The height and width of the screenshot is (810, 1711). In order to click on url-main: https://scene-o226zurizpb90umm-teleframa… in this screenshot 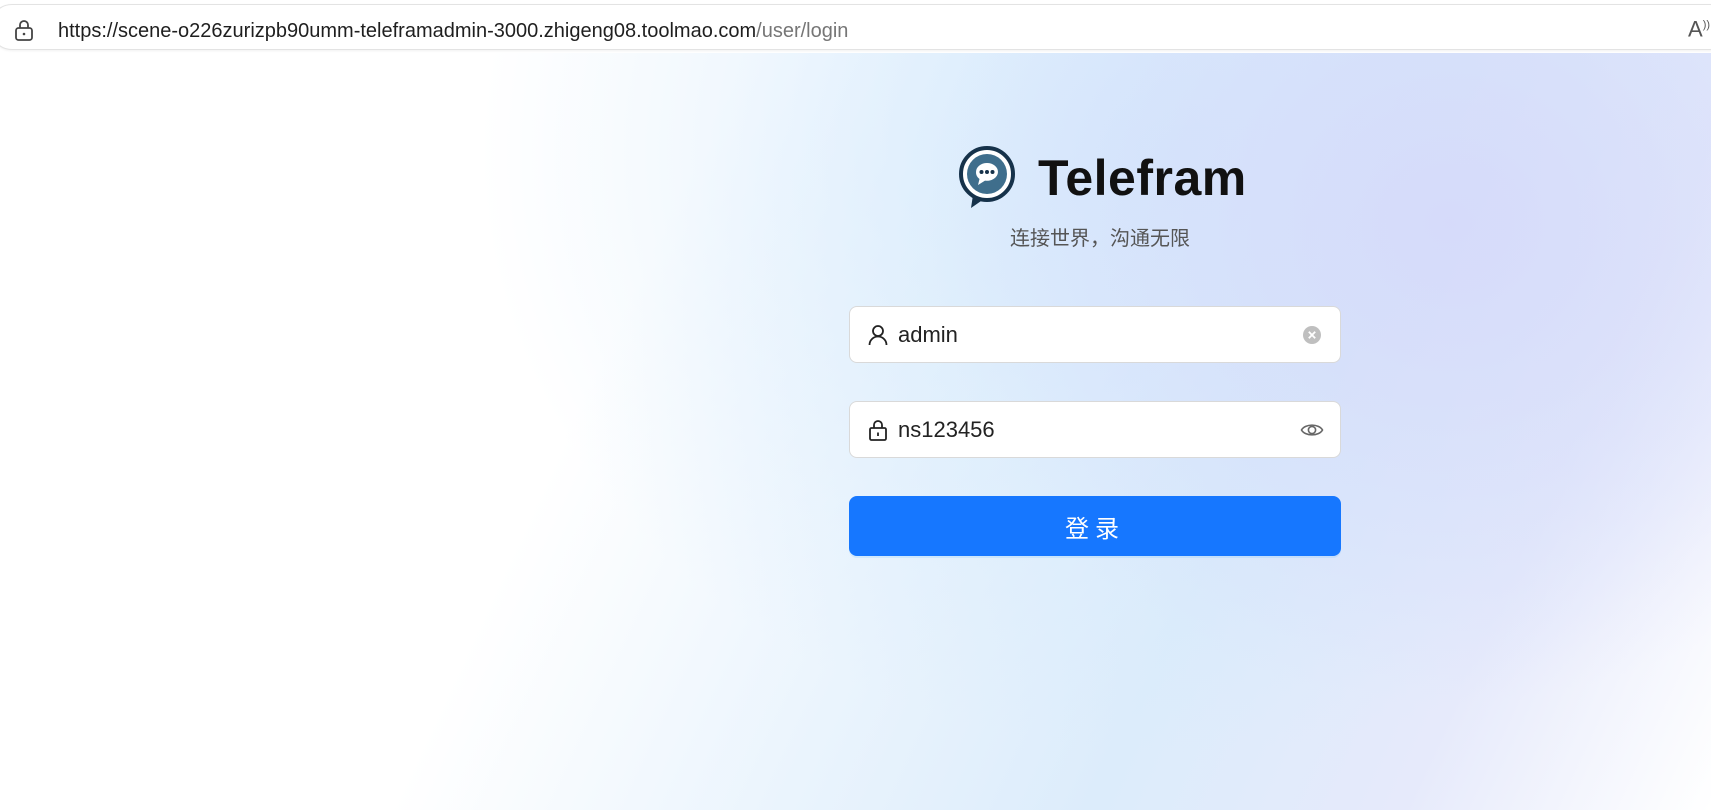, I will do `click(407, 31)`.